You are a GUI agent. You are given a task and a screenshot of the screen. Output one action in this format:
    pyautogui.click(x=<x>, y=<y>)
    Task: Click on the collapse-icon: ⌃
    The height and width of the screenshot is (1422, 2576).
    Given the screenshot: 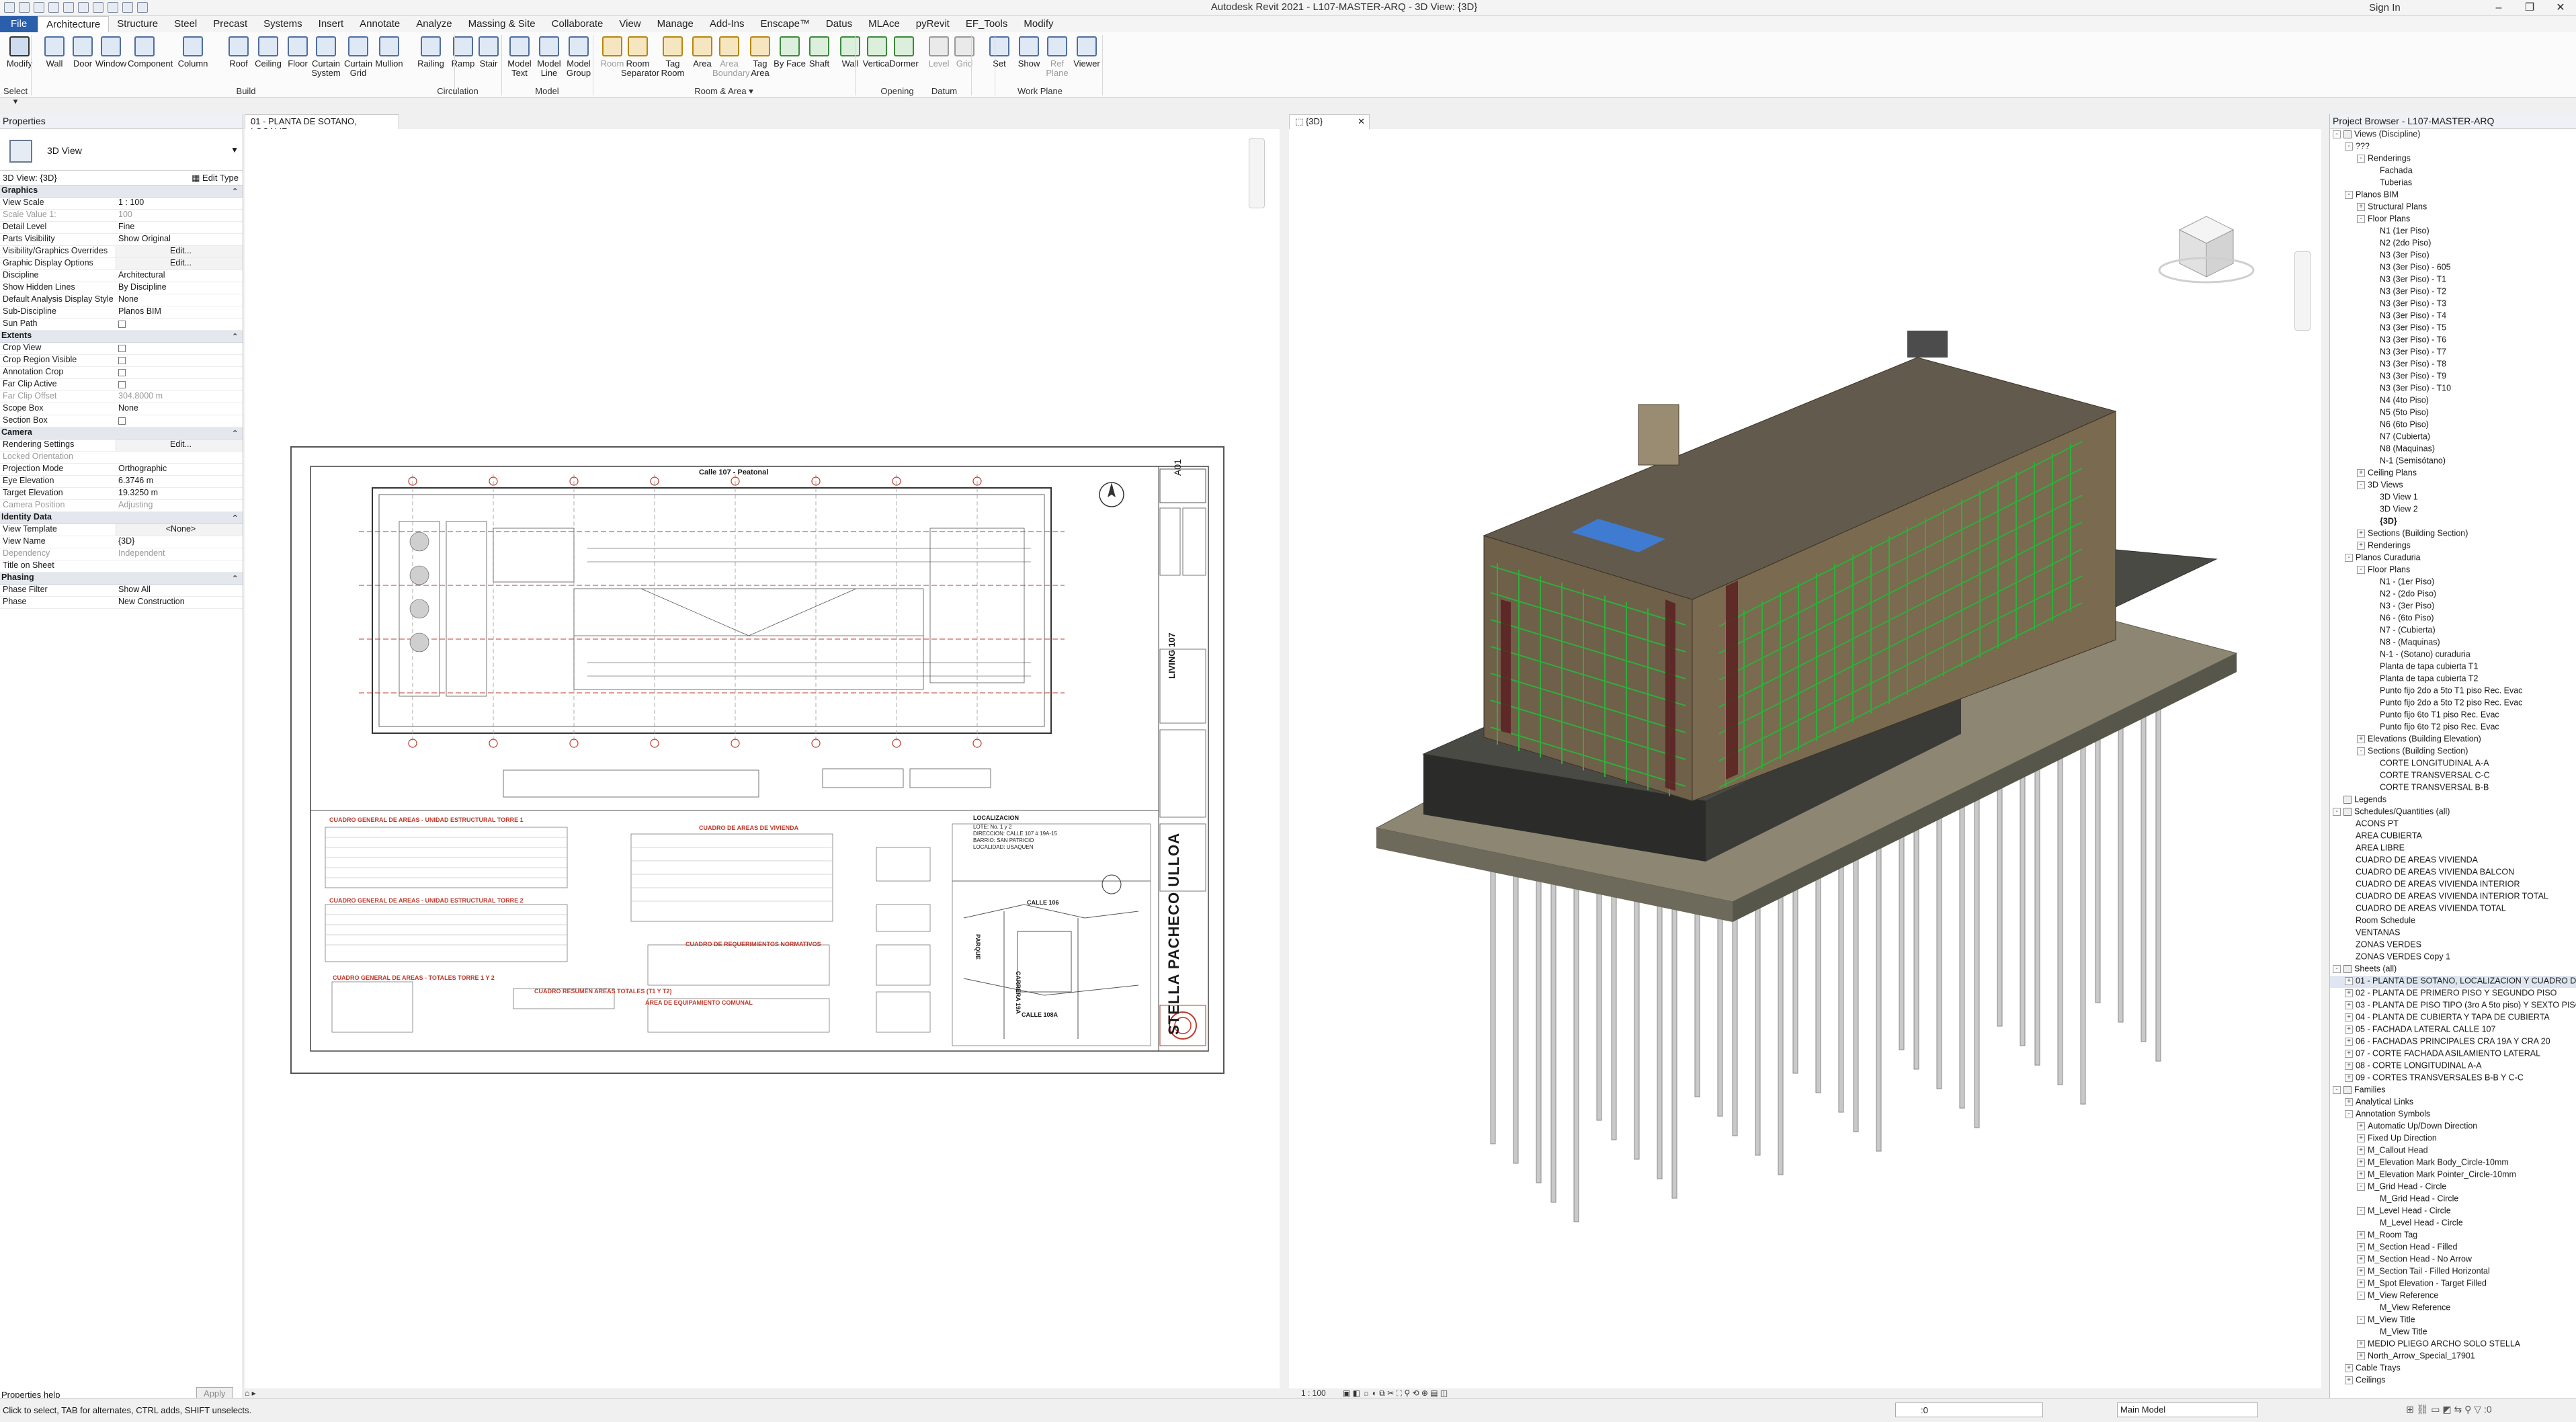 What is the action you would take?
    pyautogui.click(x=235, y=191)
    